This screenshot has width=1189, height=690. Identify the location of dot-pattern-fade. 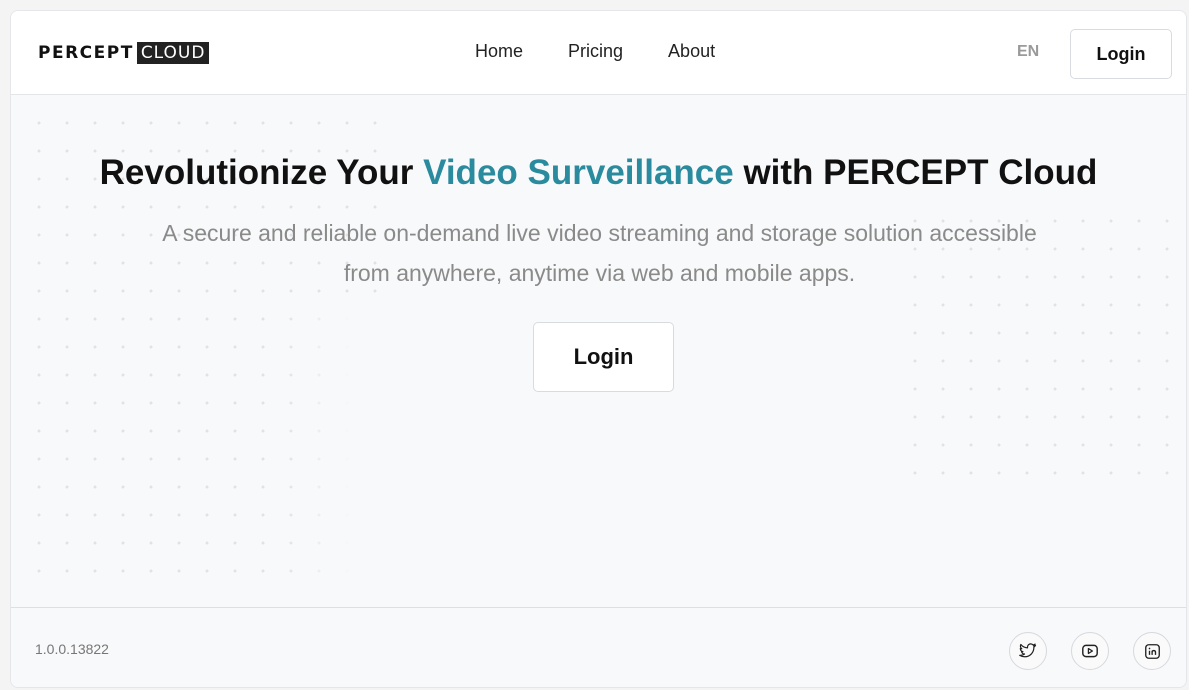
(341, 446).